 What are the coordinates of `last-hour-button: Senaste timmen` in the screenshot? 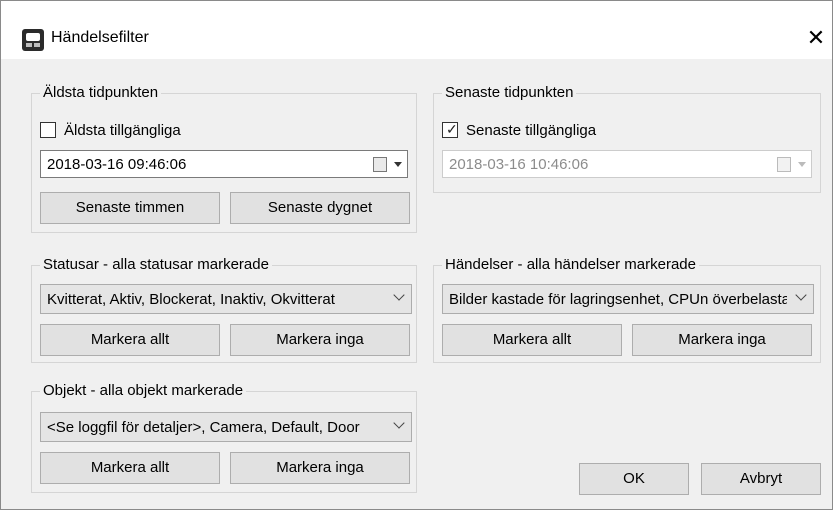 It's located at (130, 208).